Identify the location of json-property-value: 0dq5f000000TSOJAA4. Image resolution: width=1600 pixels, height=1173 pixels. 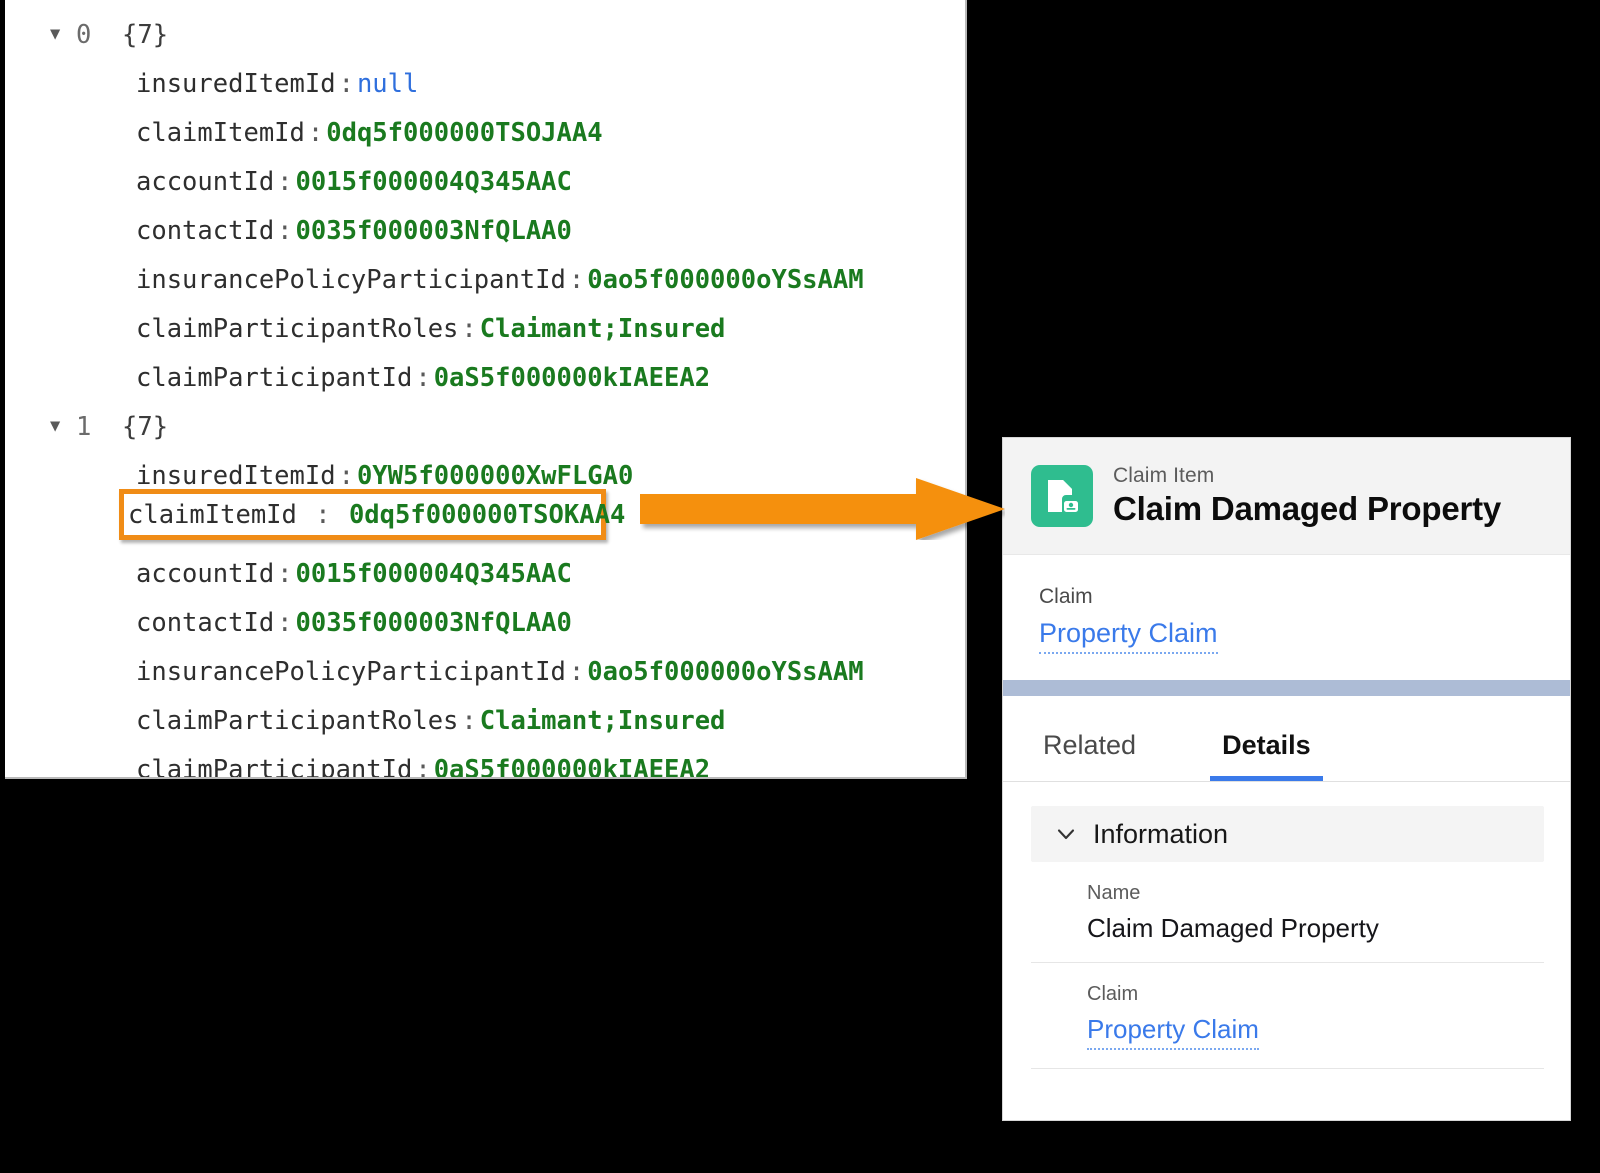
(464, 132).